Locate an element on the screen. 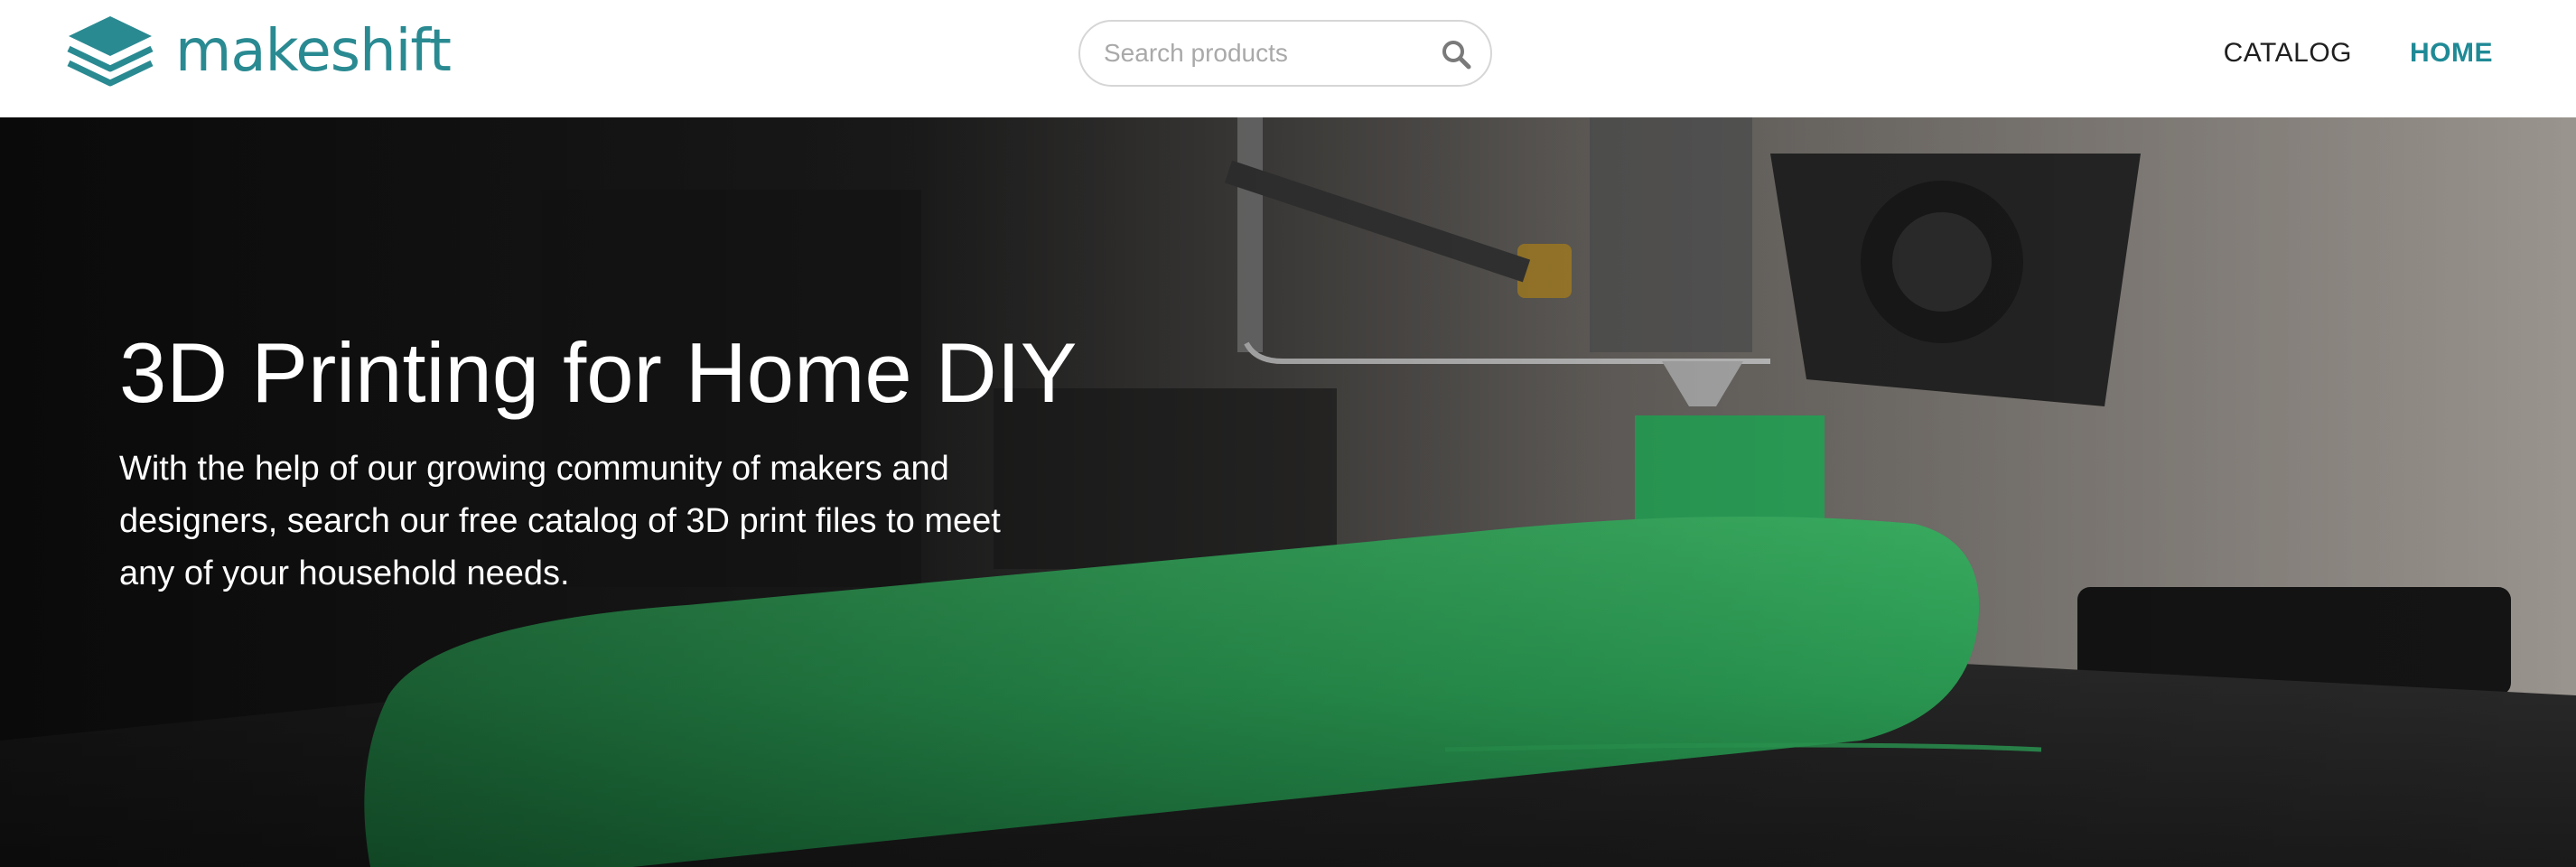 Image resolution: width=2576 pixels, height=867 pixels. site-header: makeshift CATALOG HOME is located at coordinates (1288, 58).